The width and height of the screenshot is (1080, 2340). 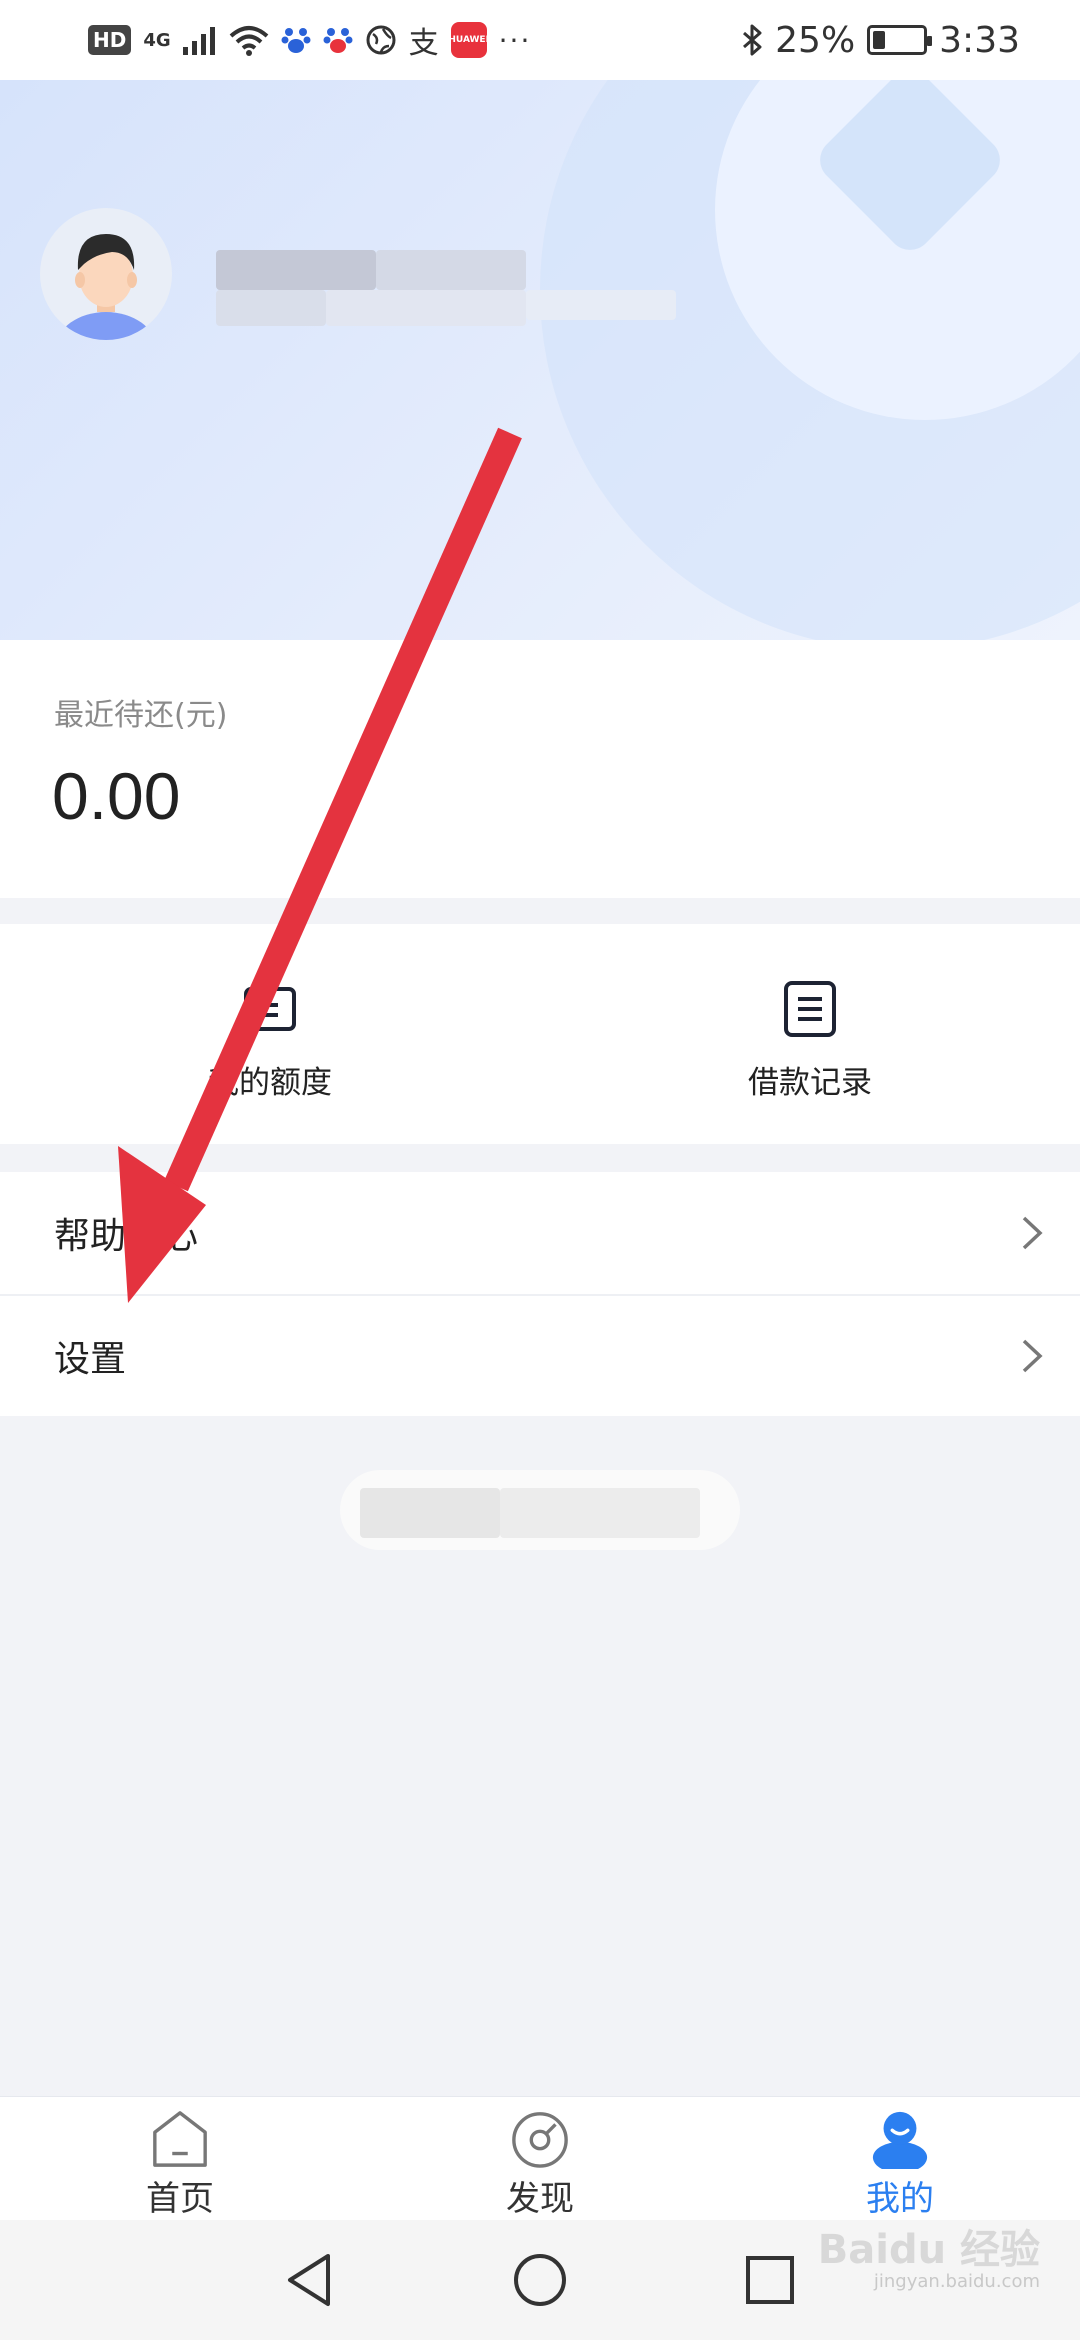 What do you see at coordinates (928, 2250) in the screenshot?
I see `watermark-brand: Baidu 经验` at bounding box center [928, 2250].